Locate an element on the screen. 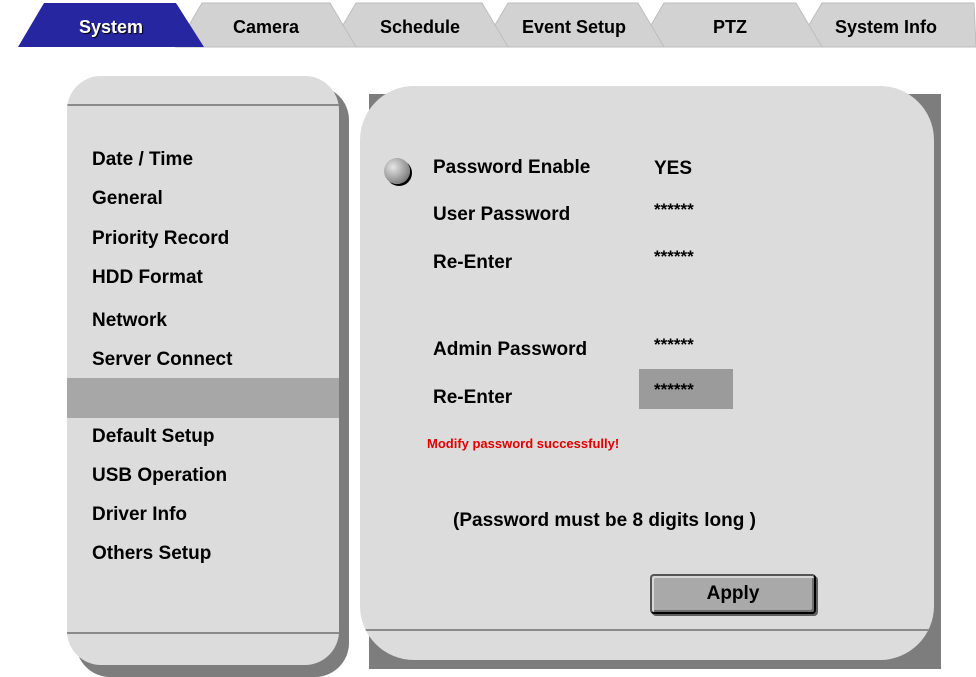 The width and height of the screenshot is (976, 677). admin-reenter-field: ****** is located at coordinates (674, 390).